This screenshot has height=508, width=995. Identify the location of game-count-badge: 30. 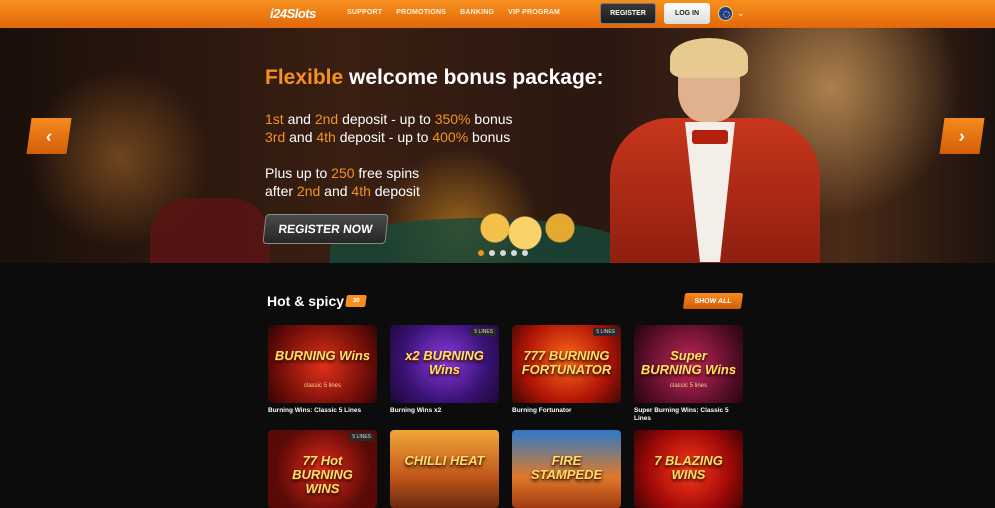
(356, 301).